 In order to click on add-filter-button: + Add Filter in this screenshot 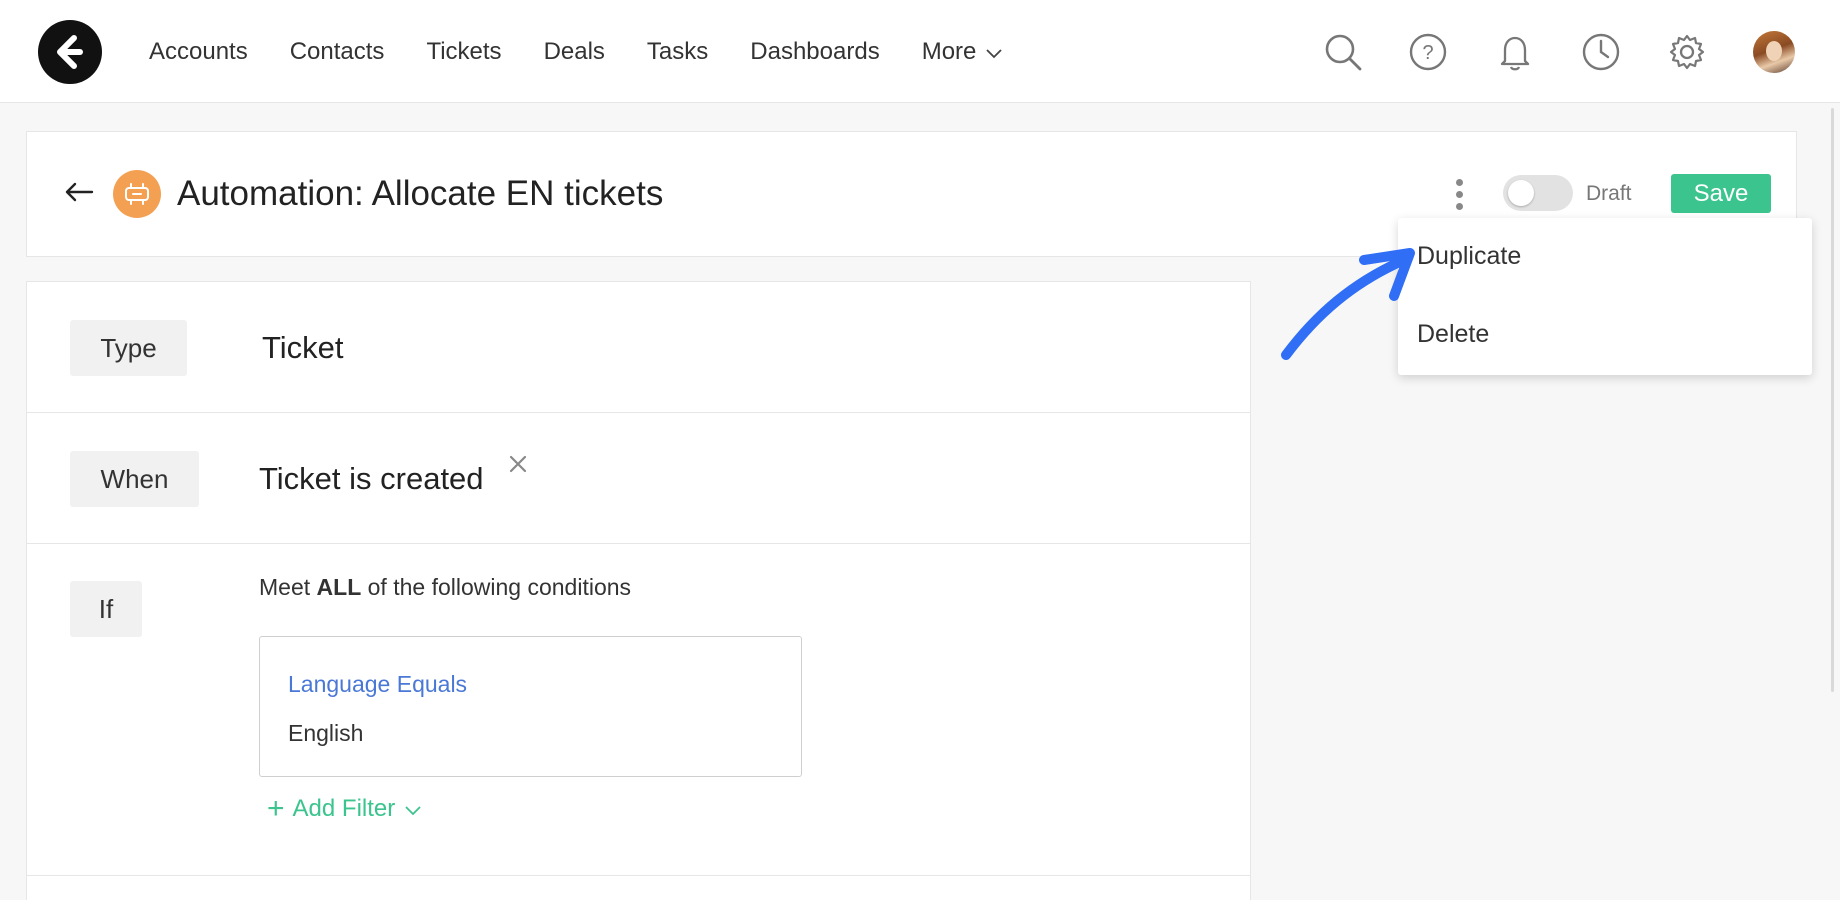, I will do `click(344, 809)`.